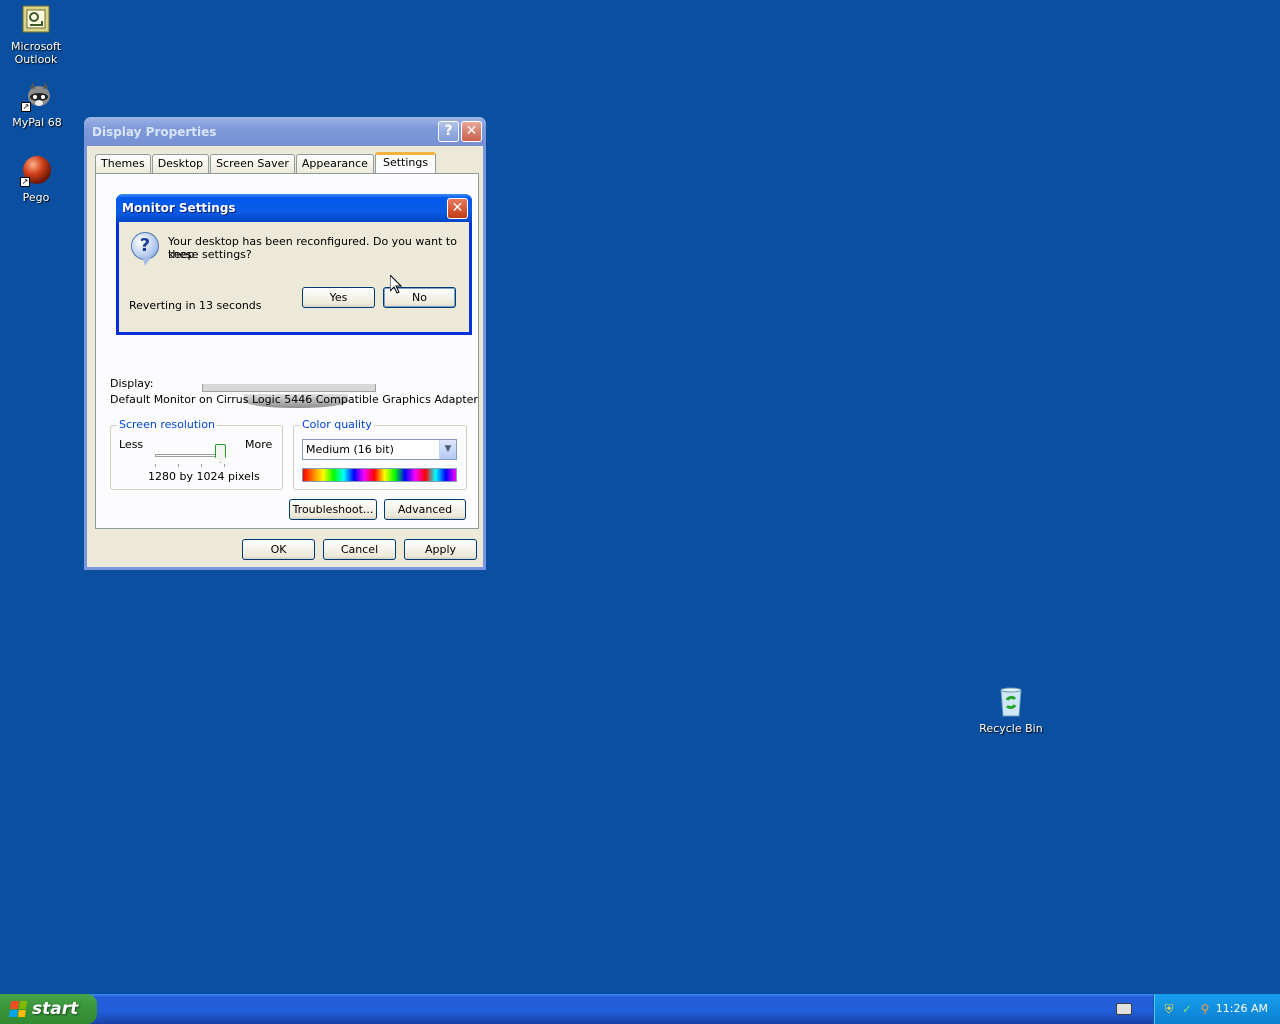  I want to click on tab-settings: Settings, so click(405, 163).